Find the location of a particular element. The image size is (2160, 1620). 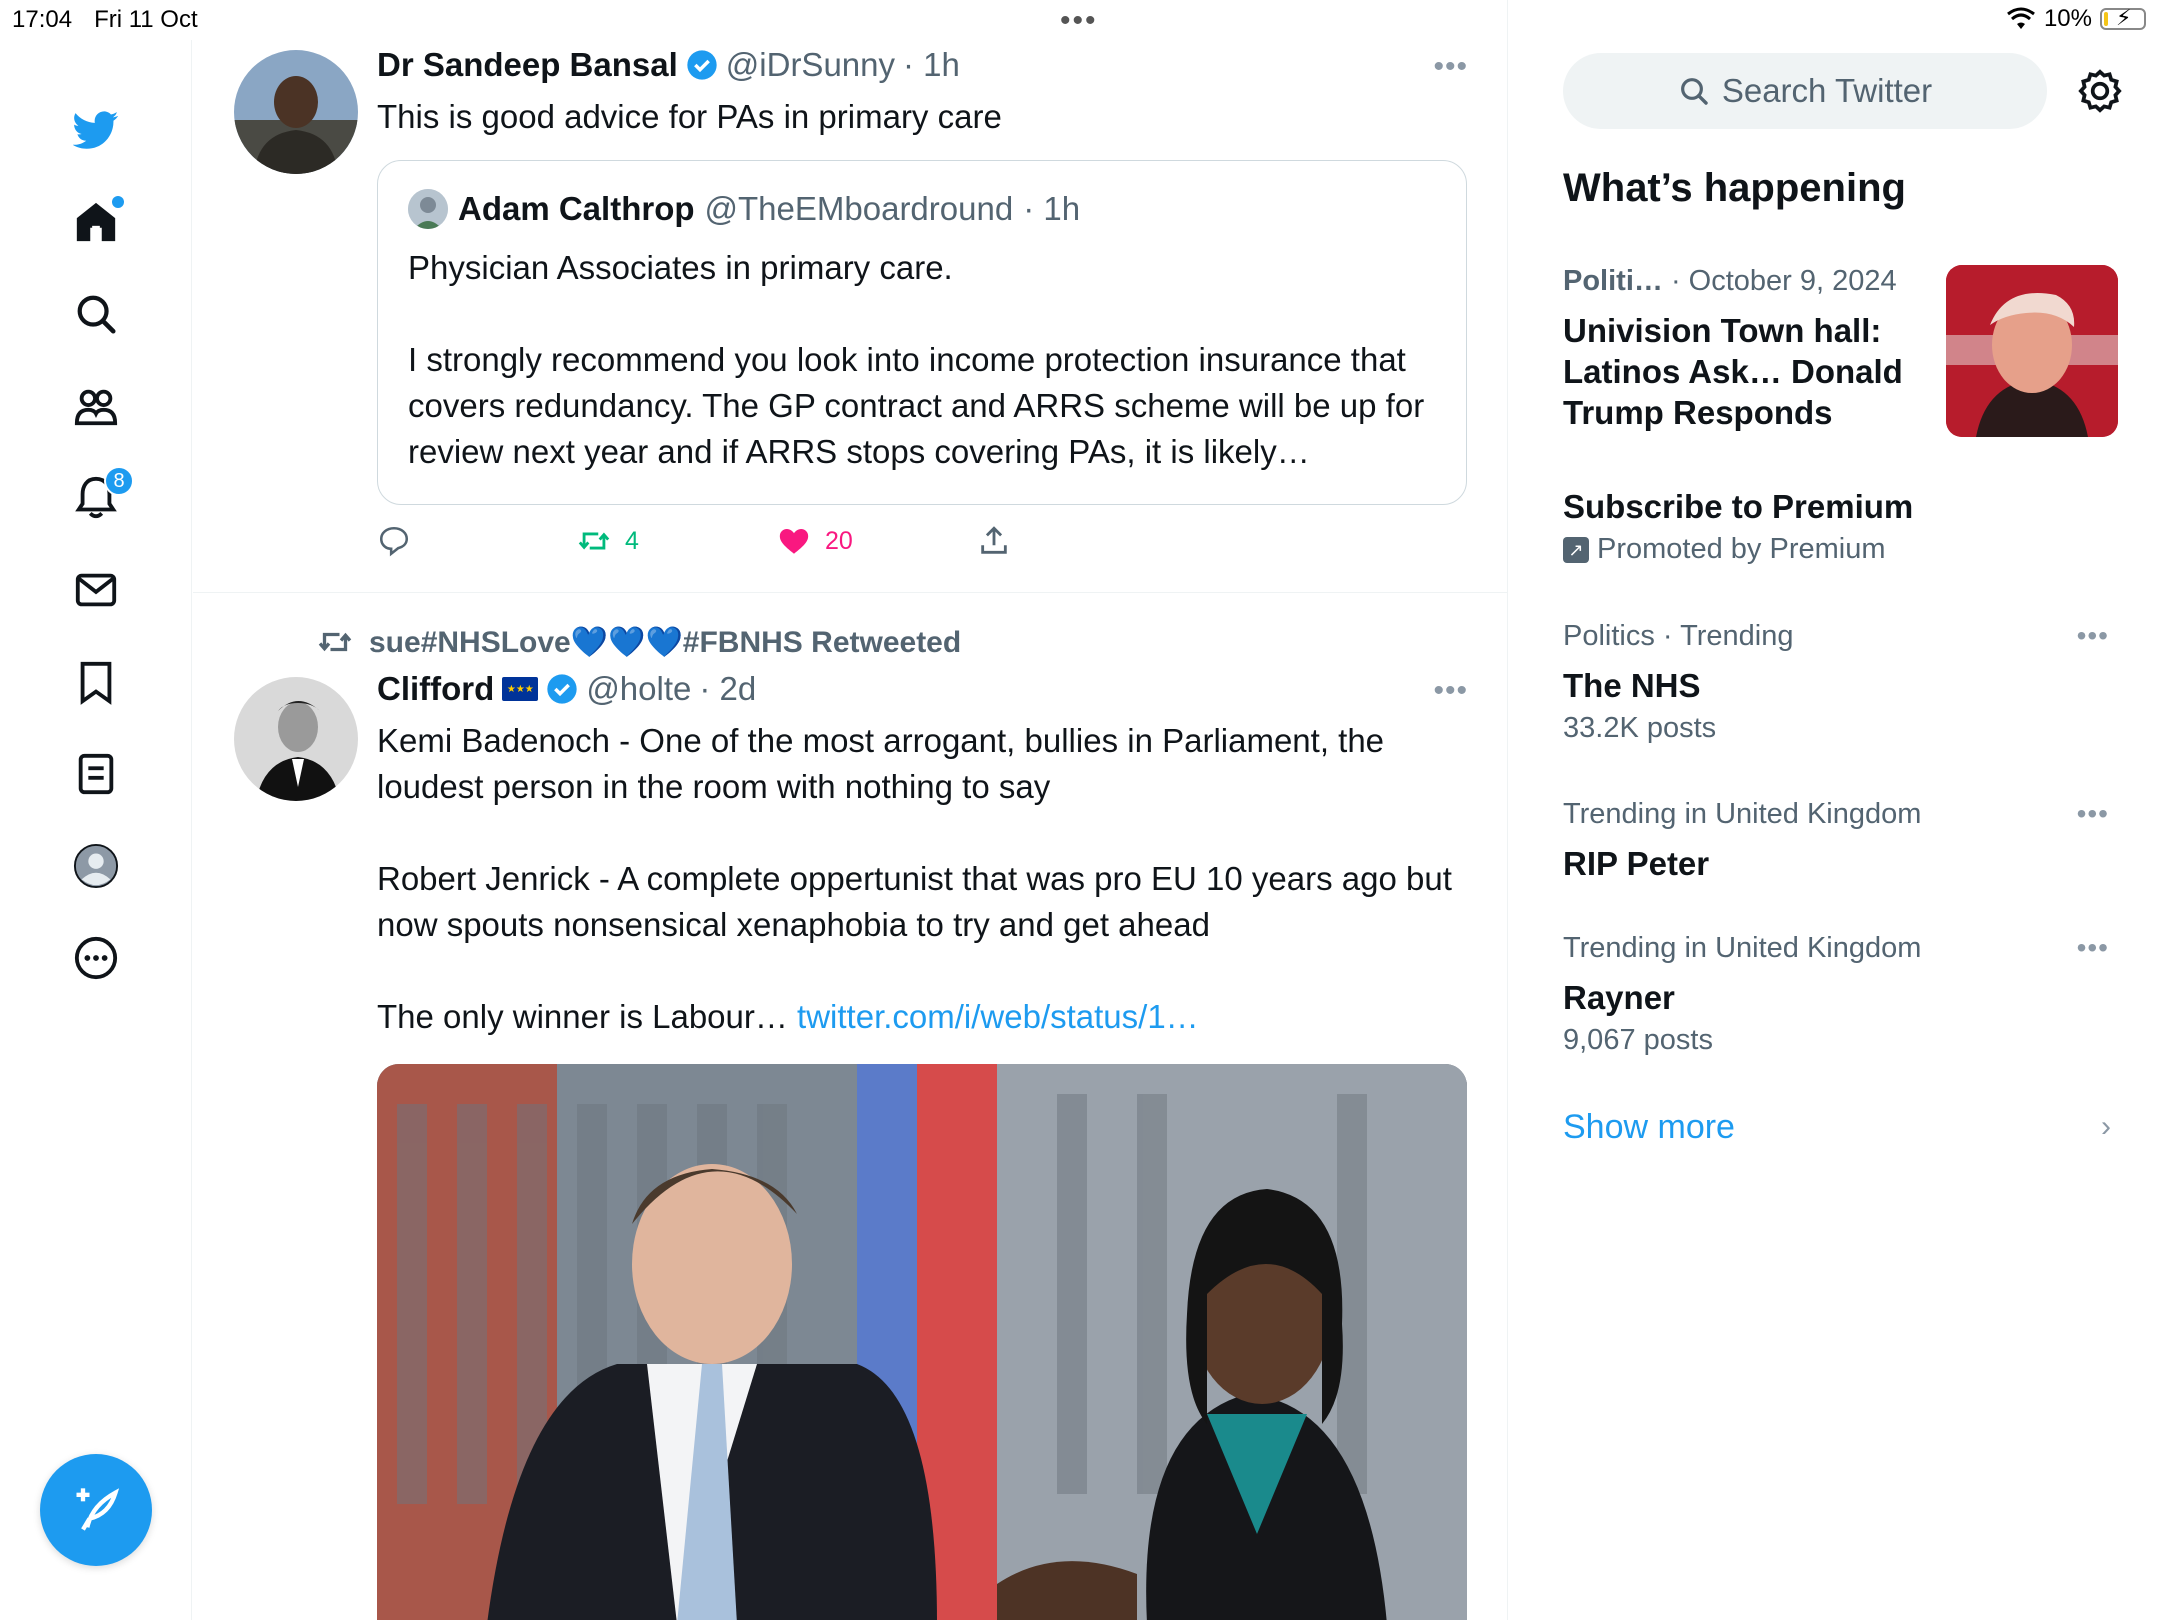

avatar-photo is located at coordinates (296, 739).